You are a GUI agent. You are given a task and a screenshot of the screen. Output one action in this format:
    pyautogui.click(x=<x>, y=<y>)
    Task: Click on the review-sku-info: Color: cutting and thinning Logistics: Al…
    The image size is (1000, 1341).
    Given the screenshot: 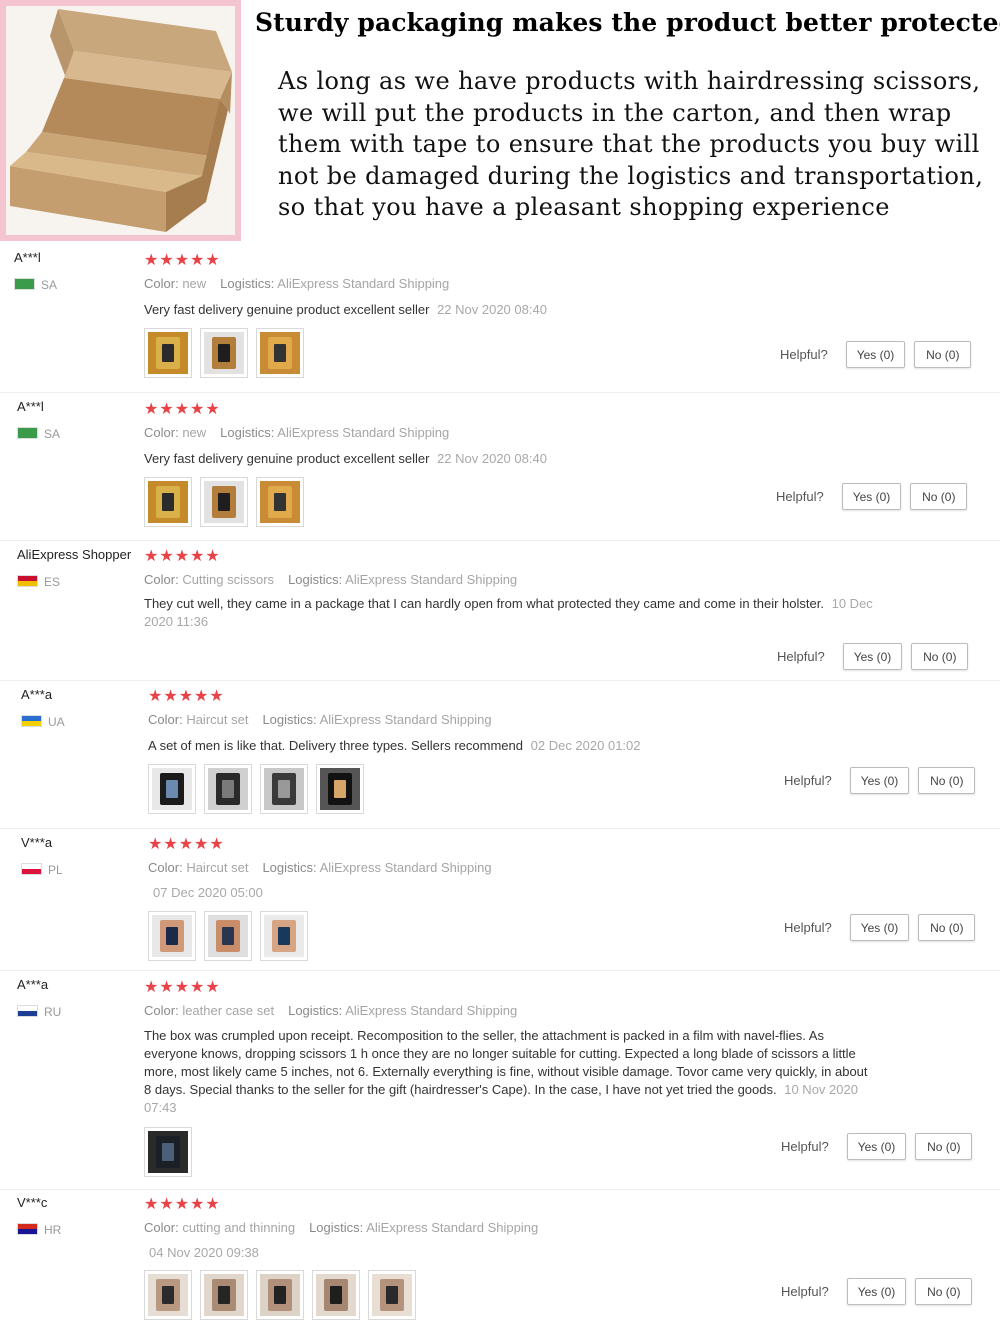 What is the action you would take?
    pyautogui.click(x=341, y=1227)
    